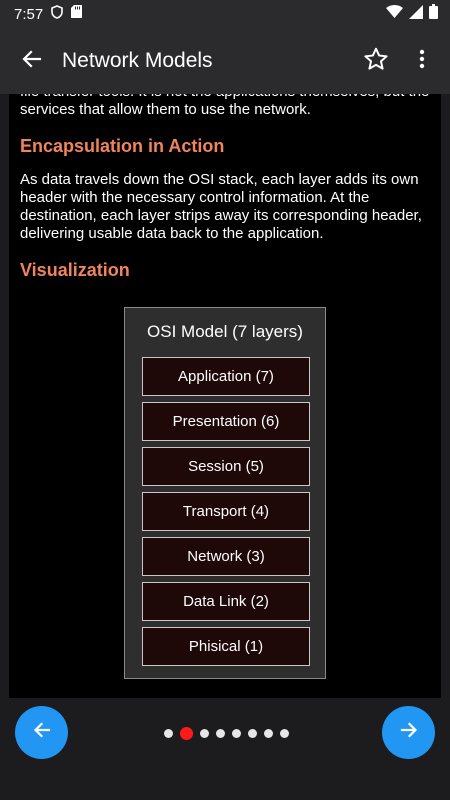 The image size is (450, 800). Describe the element at coordinates (433, 14) in the screenshot. I see `battery-icon` at that location.